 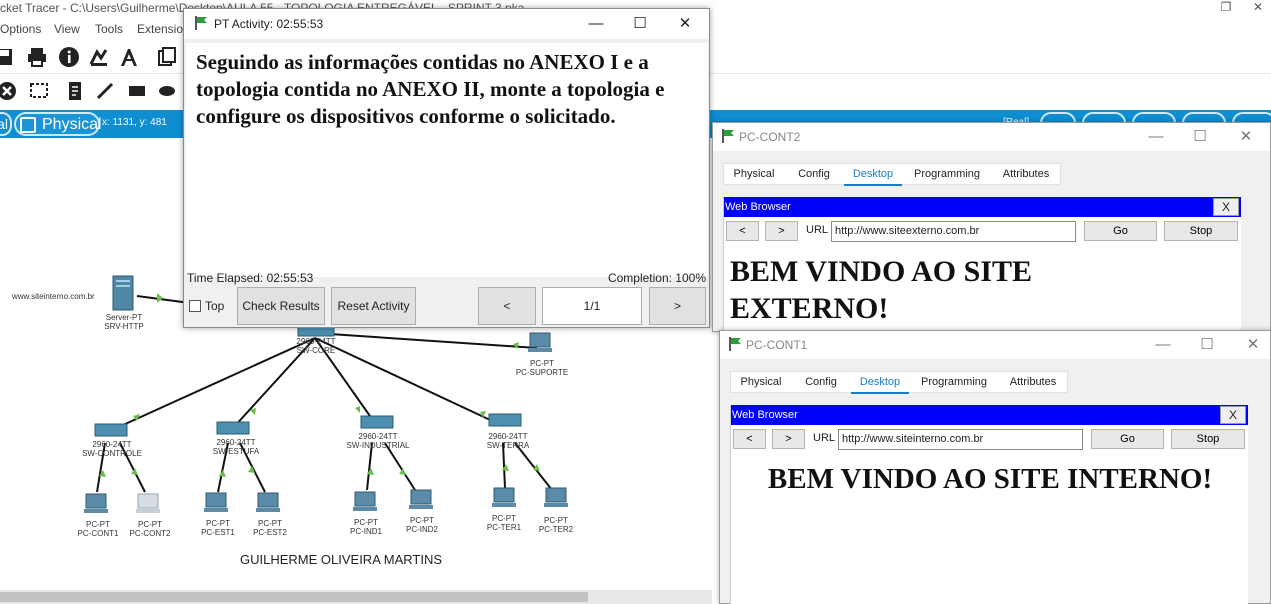 What do you see at coordinates (9, 91) in the screenshot?
I see `delete-icon` at bounding box center [9, 91].